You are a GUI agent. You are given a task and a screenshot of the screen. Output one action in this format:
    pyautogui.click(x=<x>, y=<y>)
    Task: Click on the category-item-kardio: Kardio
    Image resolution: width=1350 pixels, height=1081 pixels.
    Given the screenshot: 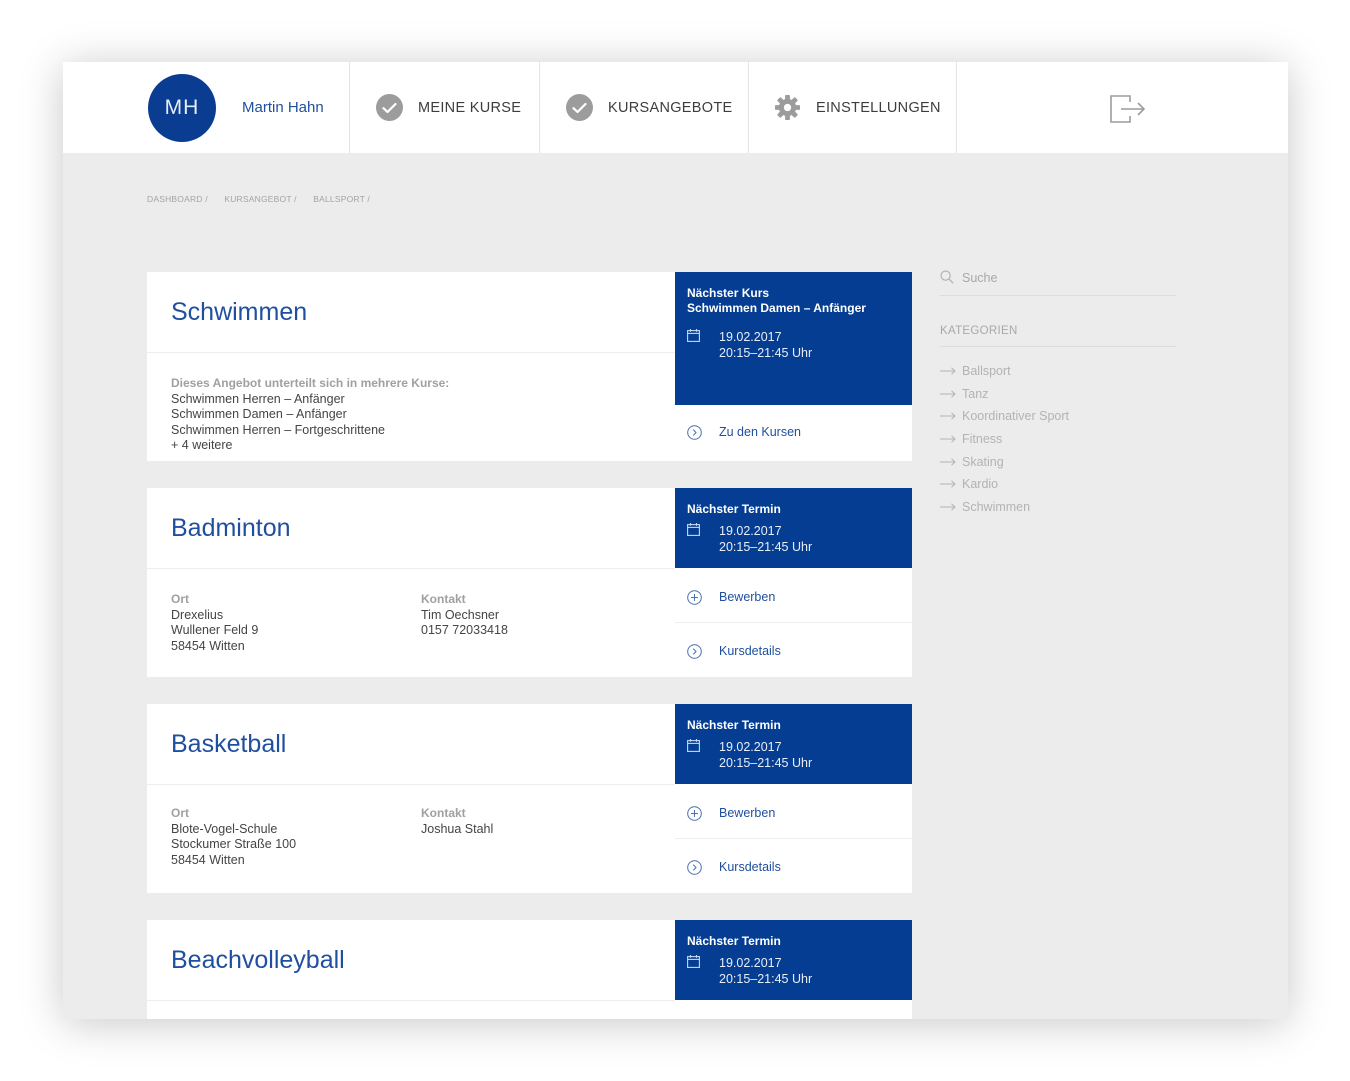 What is the action you would take?
    pyautogui.click(x=1004, y=484)
    